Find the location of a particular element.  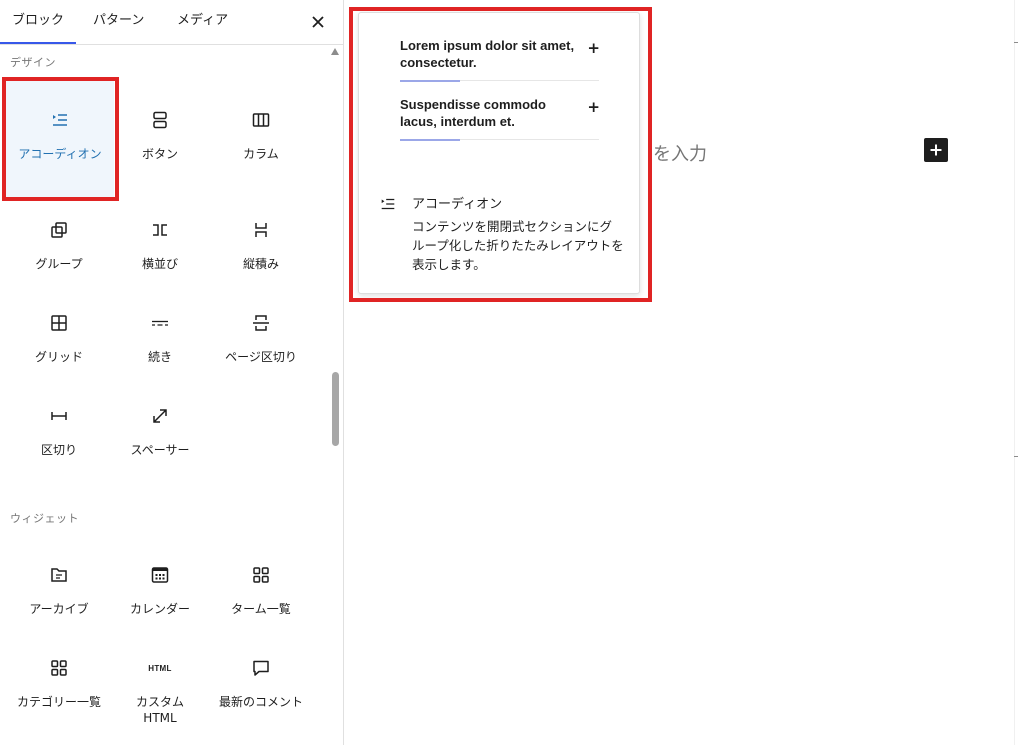

highlight-box-preview is located at coordinates (500, 154).